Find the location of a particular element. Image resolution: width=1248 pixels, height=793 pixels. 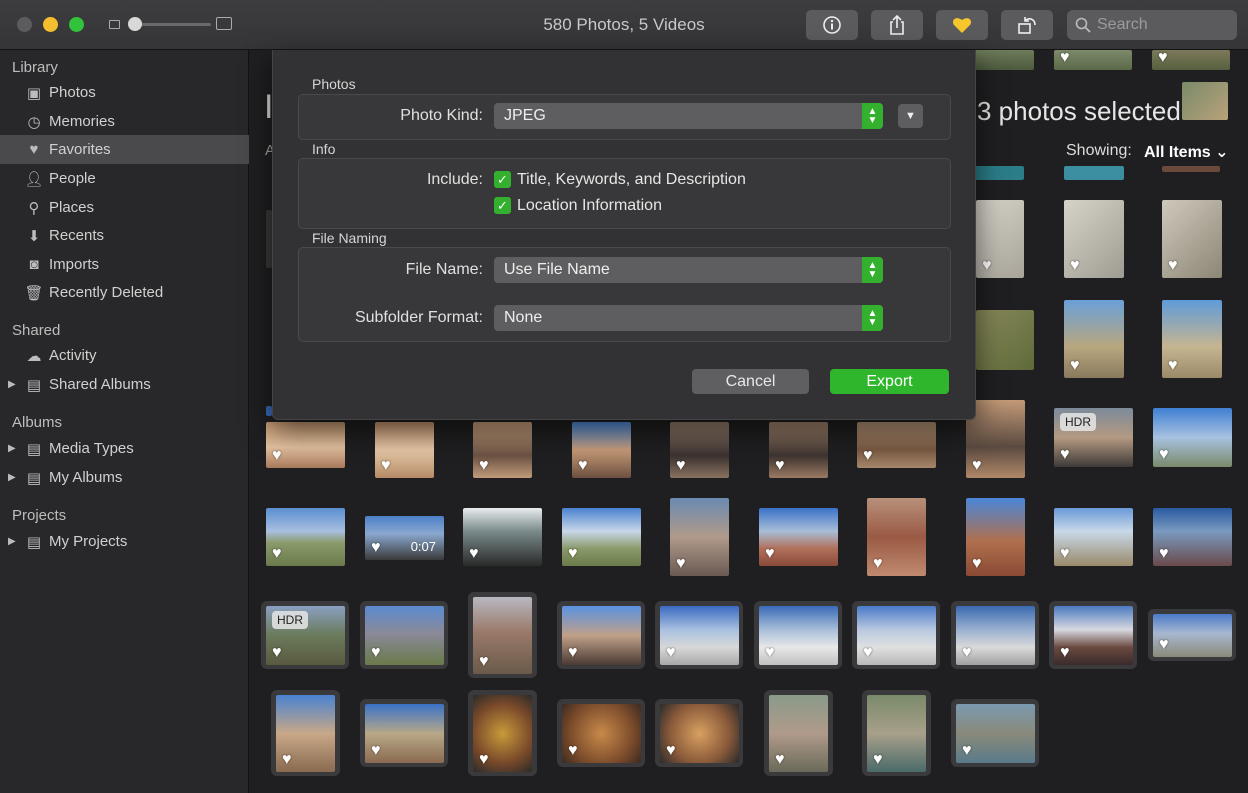

info-section-box is located at coordinates (624, 193).